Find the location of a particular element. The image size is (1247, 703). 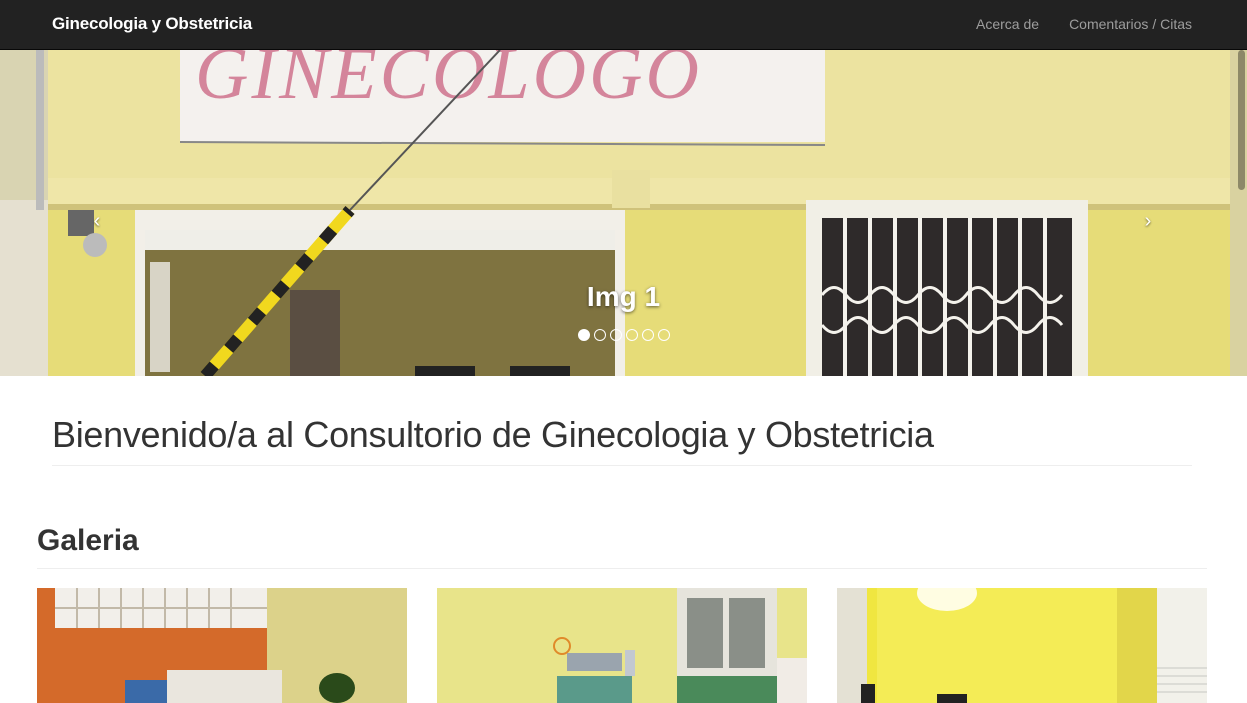

carousel-prev-button: ‹ is located at coordinates (97, 221).